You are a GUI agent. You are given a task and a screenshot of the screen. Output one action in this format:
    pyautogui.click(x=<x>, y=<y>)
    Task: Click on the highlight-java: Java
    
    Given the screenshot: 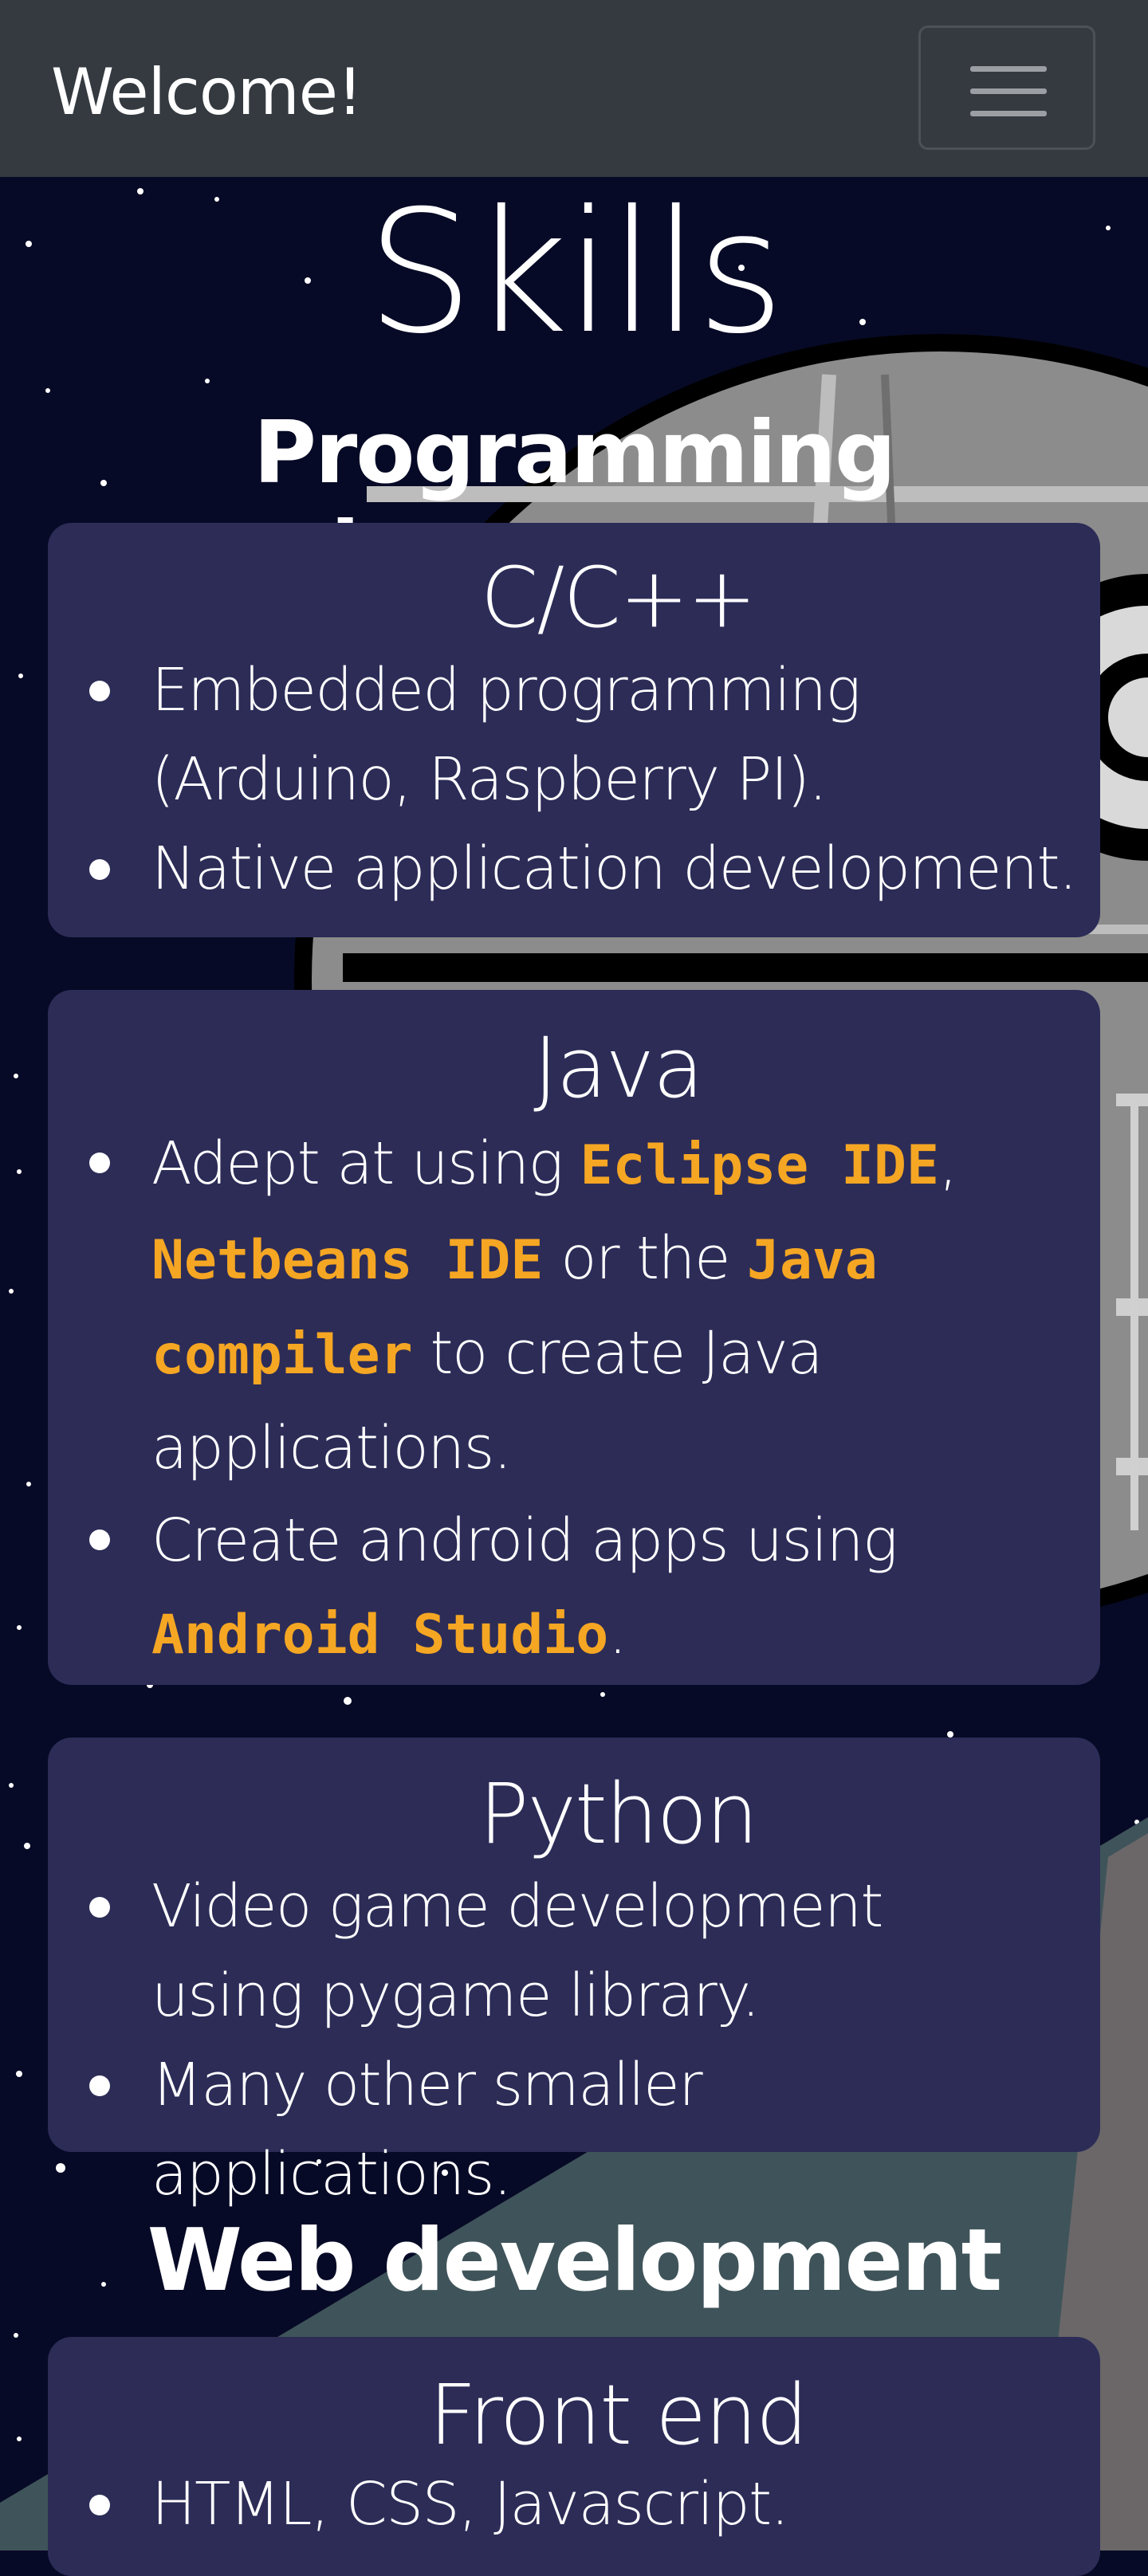 What is the action you would take?
    pyautogui.click(x=812, y=1260)
    